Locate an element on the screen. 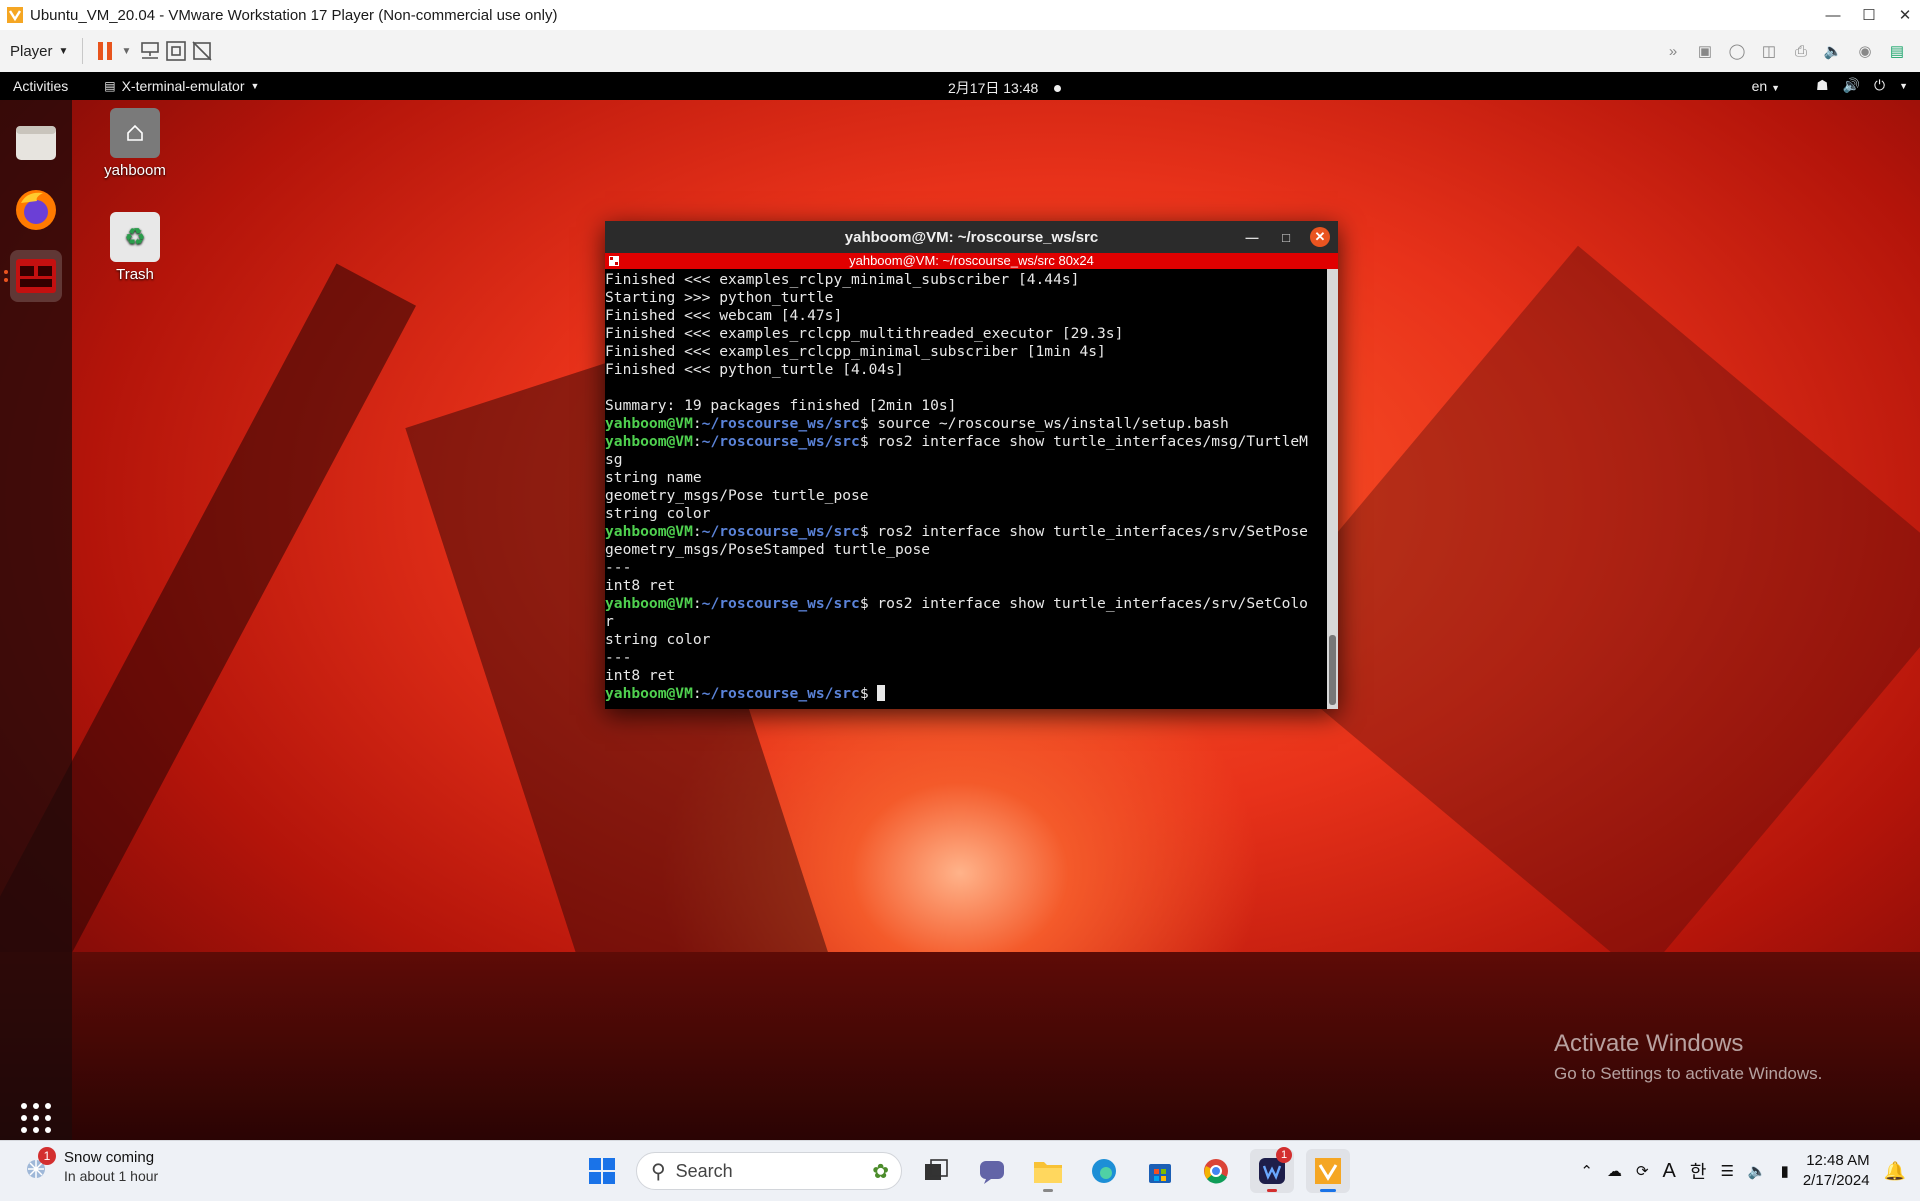 The width and height of the screenshot is (1920, 1201). more-devices-icon: » is located at coordinates (1673, 51).